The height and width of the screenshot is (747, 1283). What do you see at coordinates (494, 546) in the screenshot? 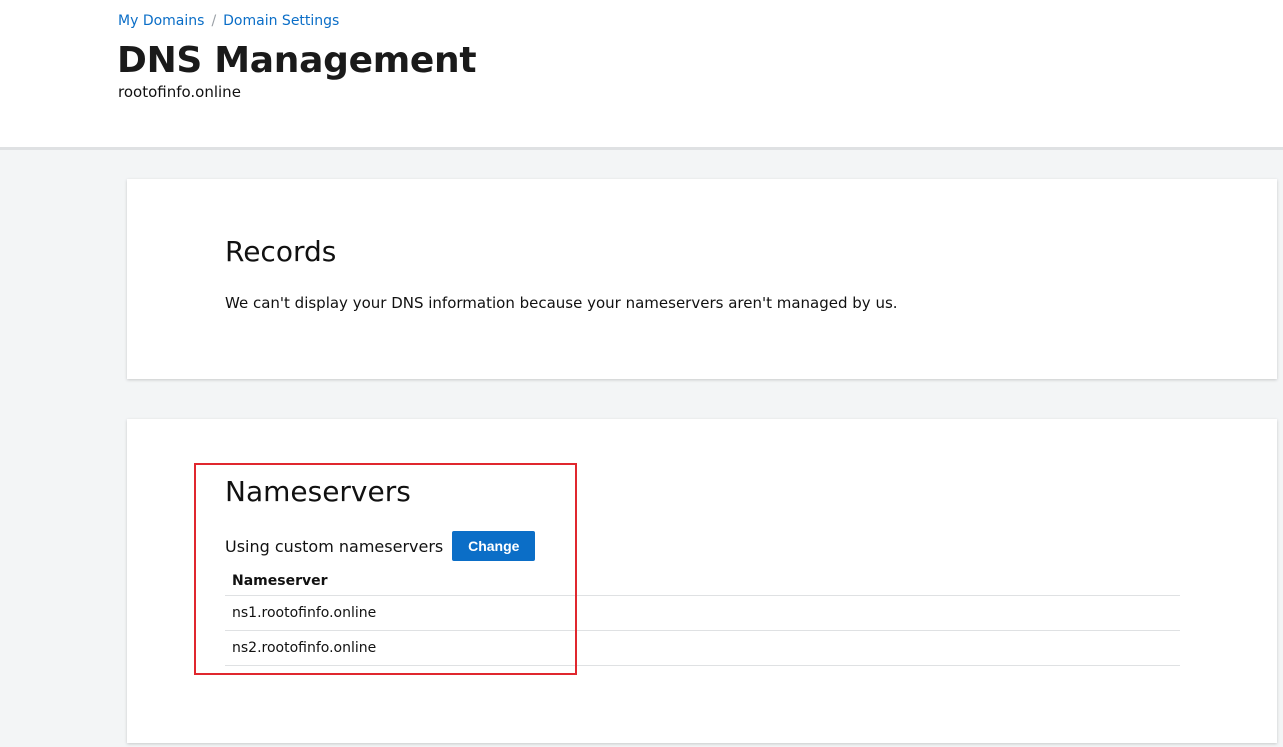
I see `change-nameservers-button: Change` at bounding box center [494, 546].